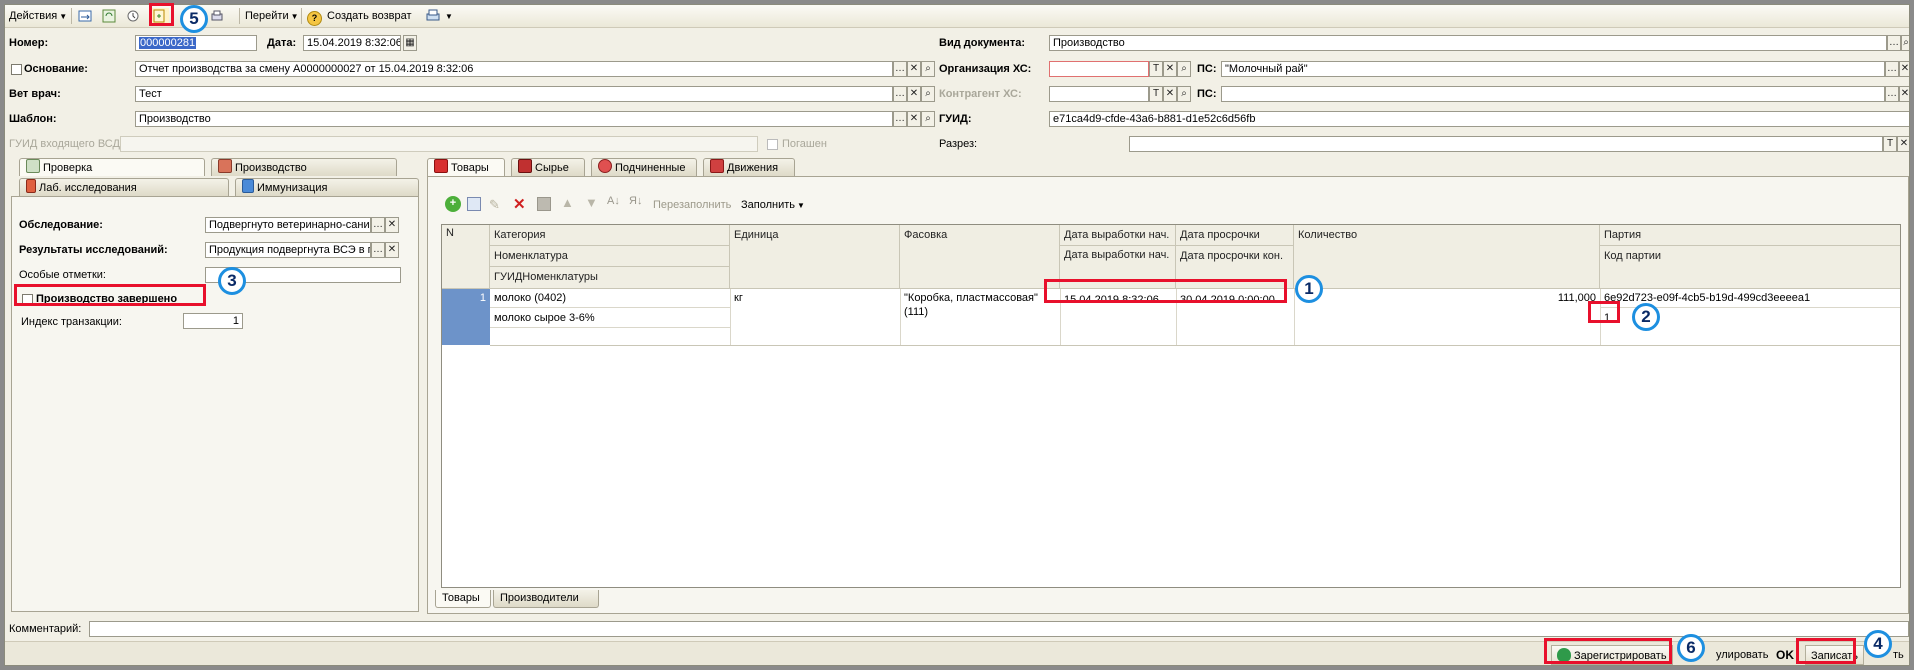 Image resolution: width=1914 pixels, height=670 pixels. What do you see at coordinates (1742, 655) in the screenshot?
I see `annul-button: улировать` at bounding box center [1742, 655].